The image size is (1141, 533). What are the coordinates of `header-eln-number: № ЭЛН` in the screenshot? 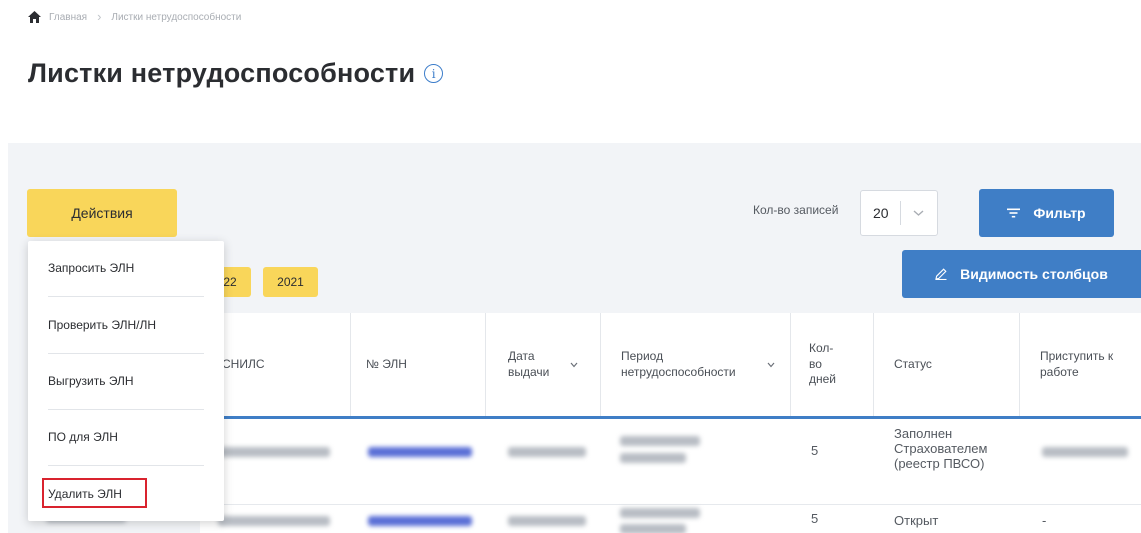 It's located at (386, 364).